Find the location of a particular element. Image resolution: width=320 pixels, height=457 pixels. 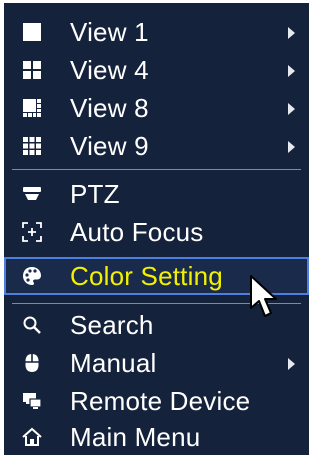

menu-item-label: Search is located at coordinates (112, 325).